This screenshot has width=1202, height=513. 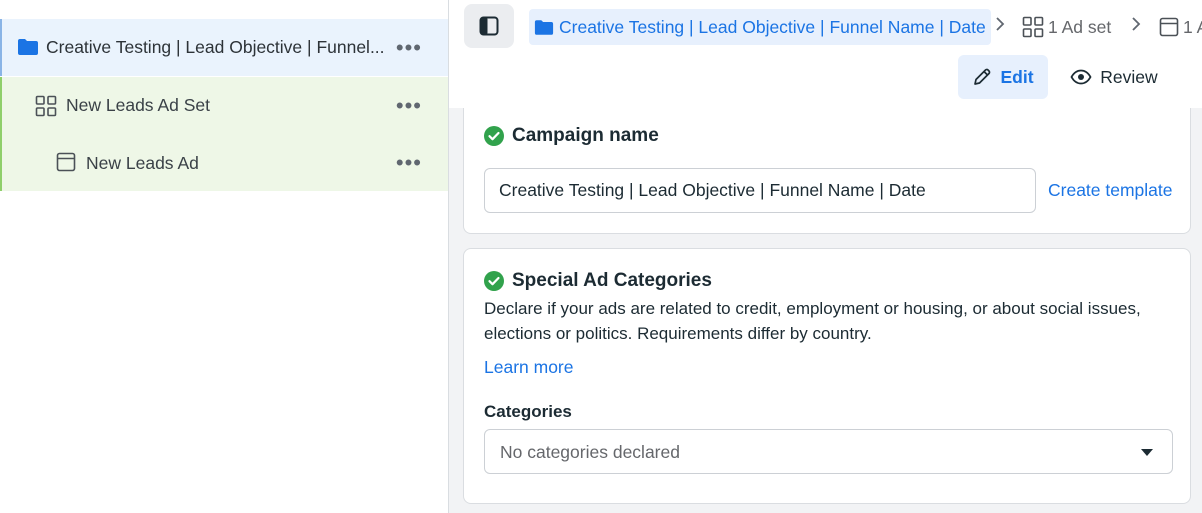 What do you see at coordinates (1180, 27) in the screenshot?
I see `breadcrumb-ad: 1 A` at bounding box center [1180, 27].